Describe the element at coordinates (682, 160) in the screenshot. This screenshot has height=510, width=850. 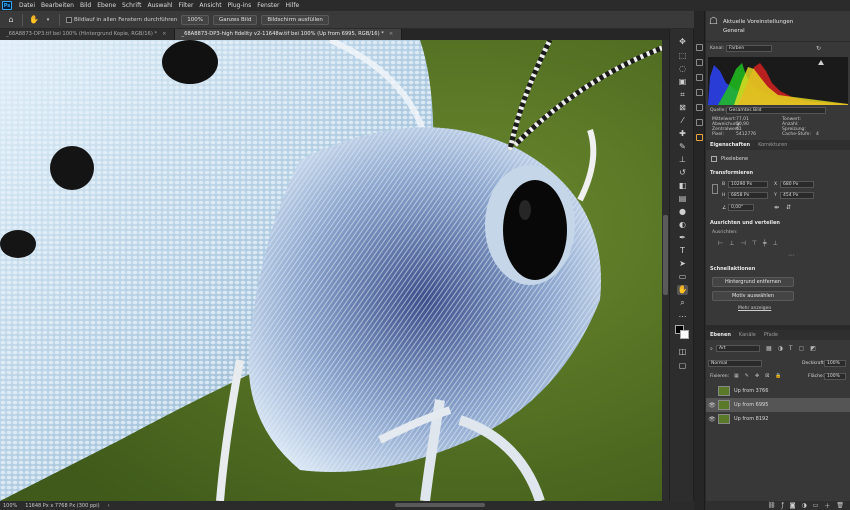
I see `stamp-tool-icon: ⊥` at that location.